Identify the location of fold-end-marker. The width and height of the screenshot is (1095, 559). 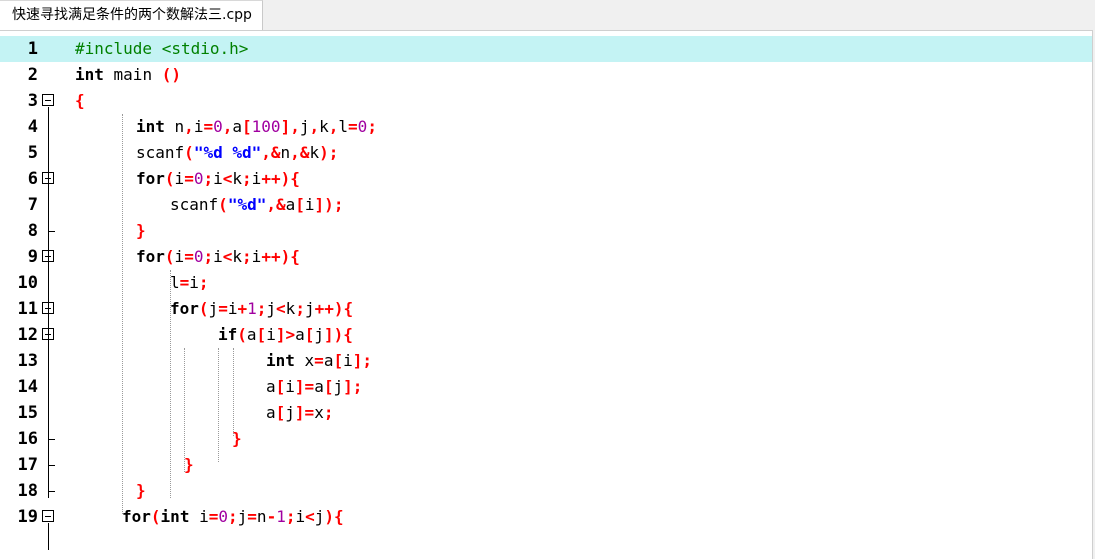
(51, 491).